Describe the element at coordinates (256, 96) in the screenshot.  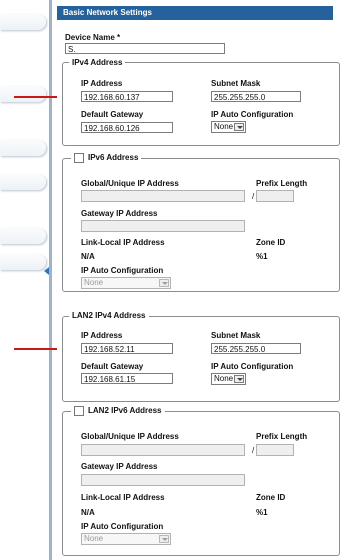
I see `subnet-mask-field: 255.255.255.0` at that location.